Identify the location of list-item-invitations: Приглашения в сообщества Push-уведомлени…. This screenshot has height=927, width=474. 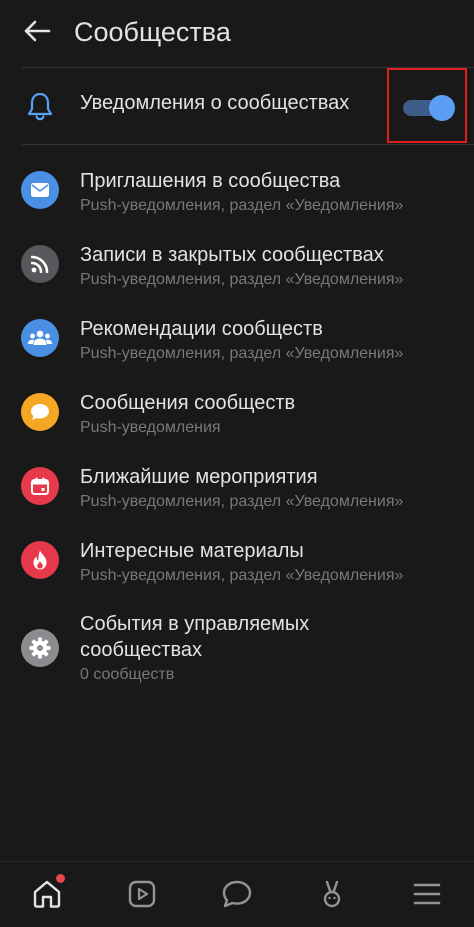
(237, 191).